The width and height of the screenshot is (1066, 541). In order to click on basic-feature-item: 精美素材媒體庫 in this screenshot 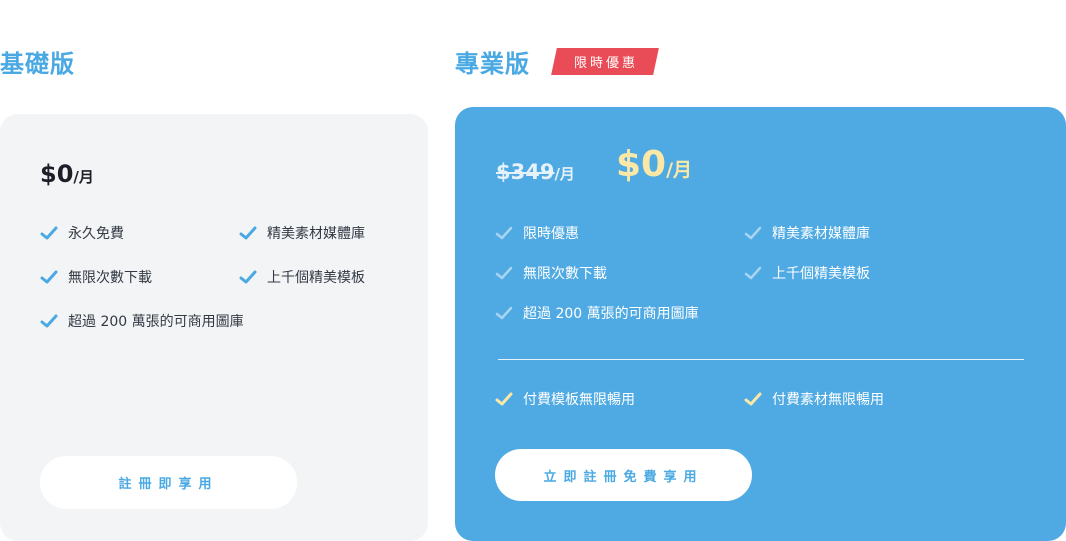, I will do `click(302, 233)`.